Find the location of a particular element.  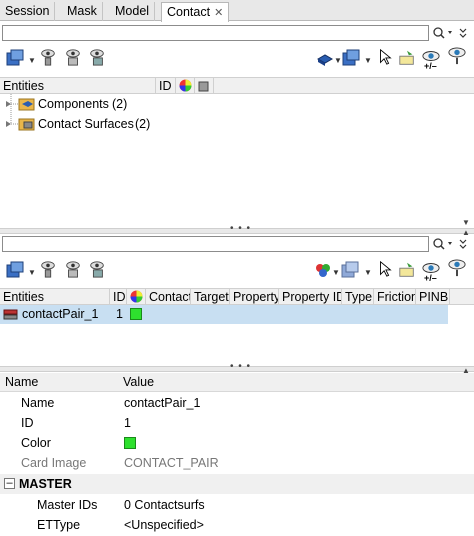

property-row-card-image: Card Image CONTACT_PAIR is located at coordinates (237, 463).